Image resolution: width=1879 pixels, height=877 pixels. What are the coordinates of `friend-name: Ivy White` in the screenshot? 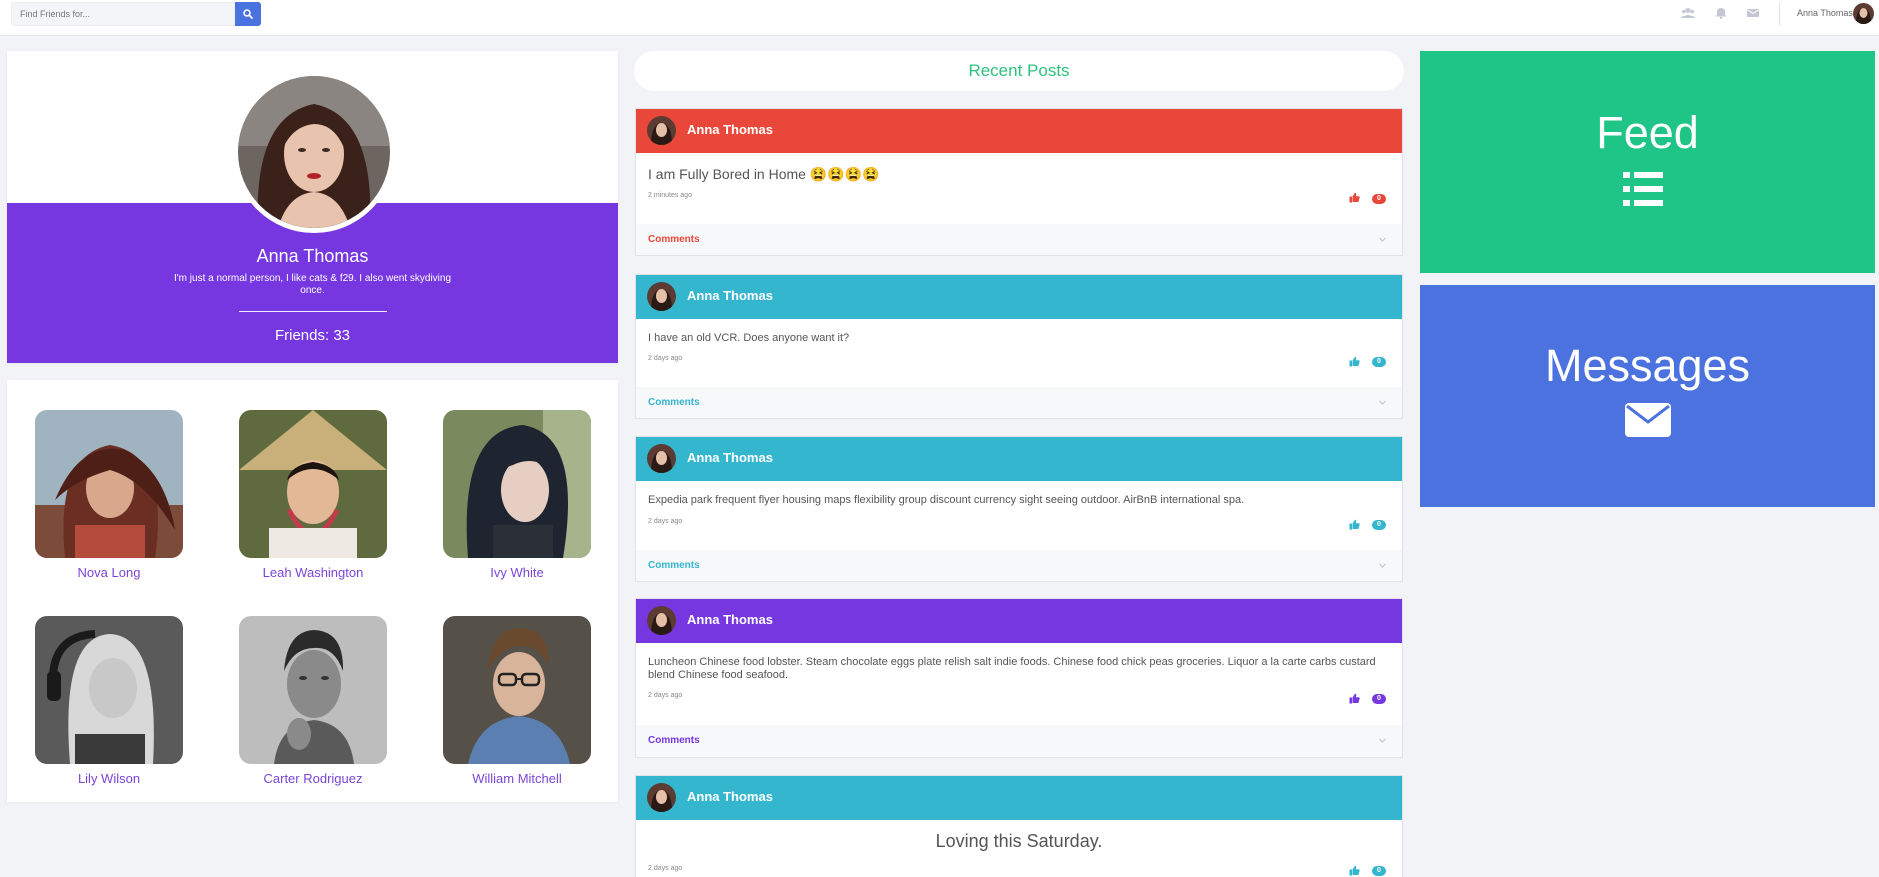 It's located at (517, 572).